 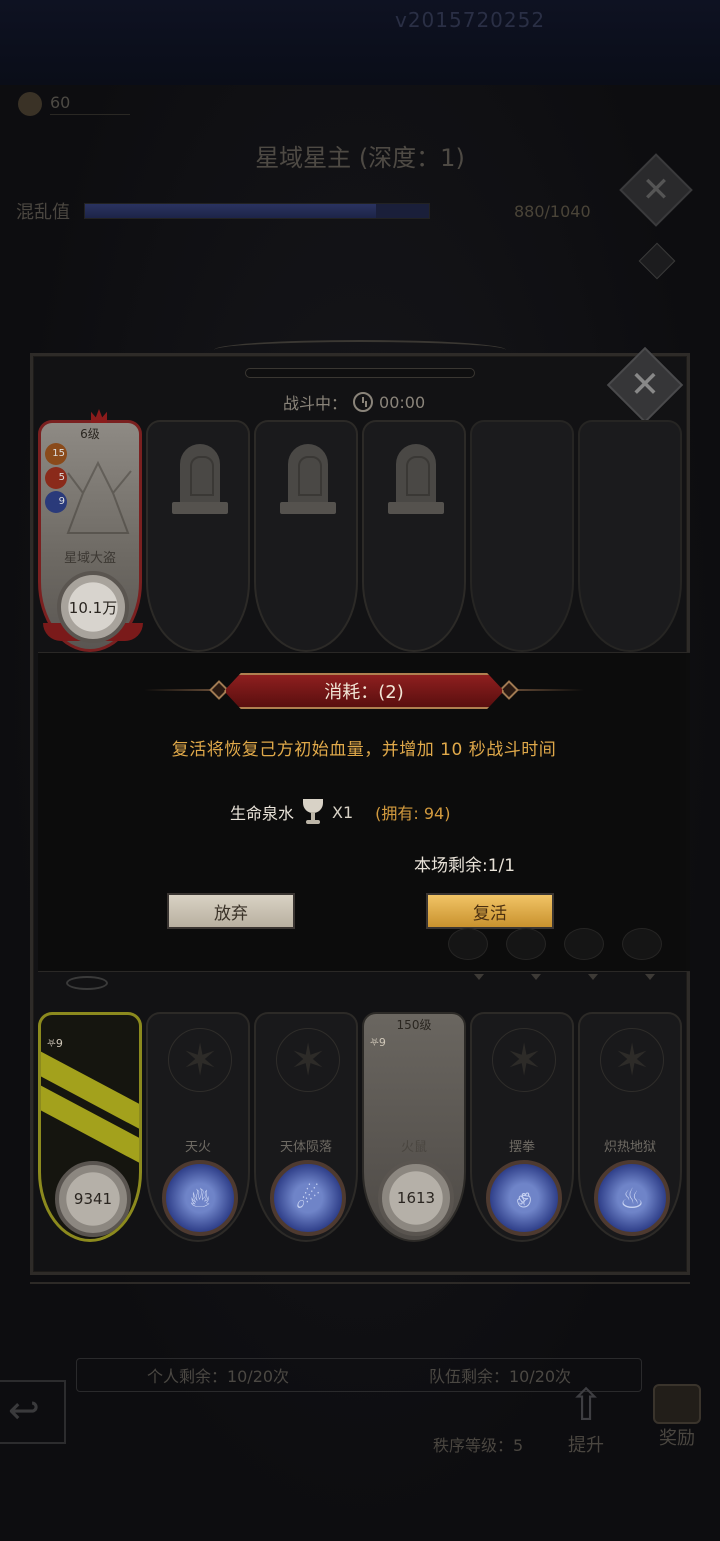 What do you see at coordinates (200, 1198) in the screenshot?
I see `flame-icon: 🔥︎` at bounding box center [200, 1198].